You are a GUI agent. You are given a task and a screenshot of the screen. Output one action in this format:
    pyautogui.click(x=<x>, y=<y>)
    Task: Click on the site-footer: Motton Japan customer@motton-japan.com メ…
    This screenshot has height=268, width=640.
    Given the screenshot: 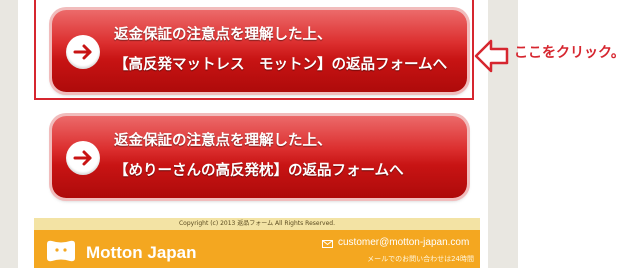 What is the action you would take?
    pyautogui.click(x=257, y=249)
    